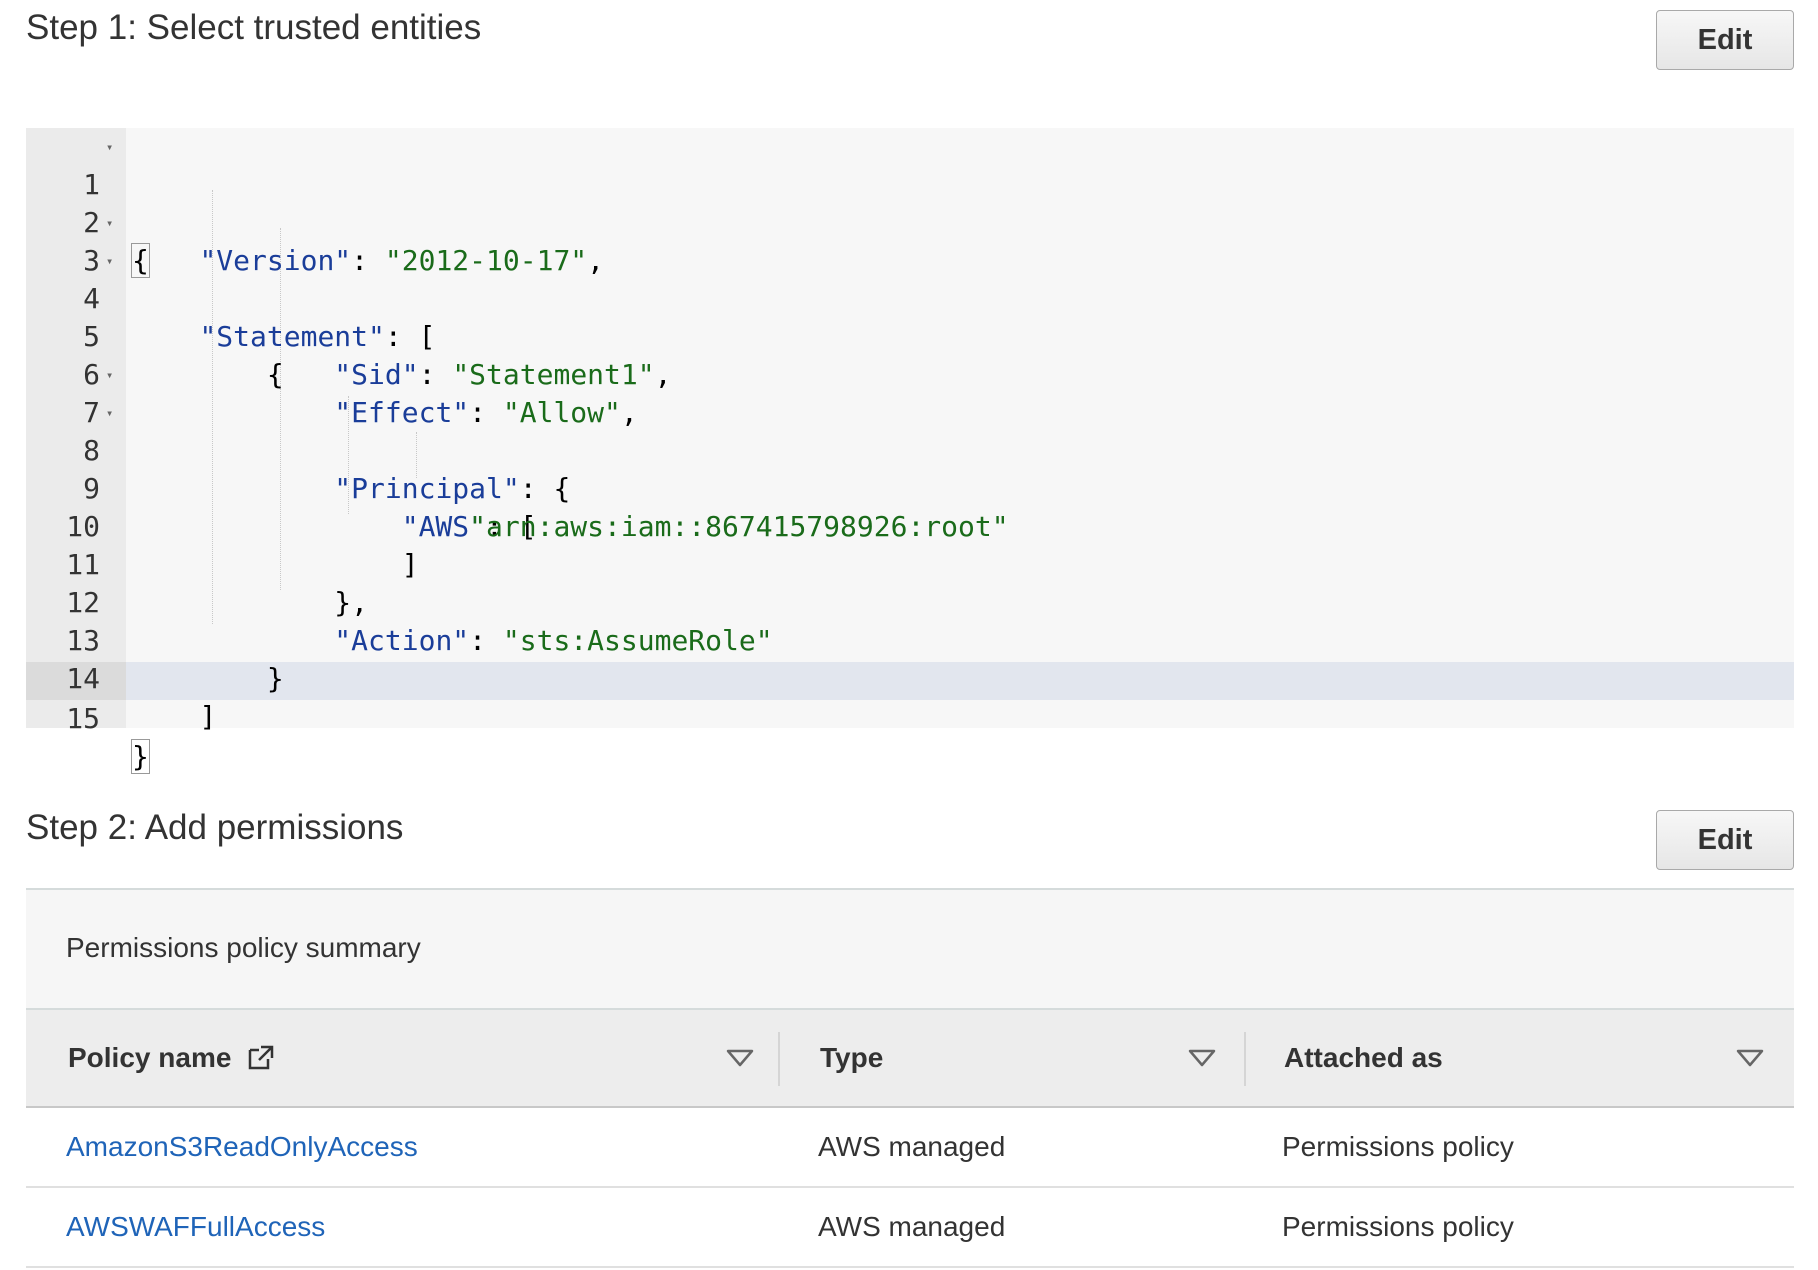  Describe the element at coordinates (195, 1227) in the screenshot. I see `policy-name-link: AWSWAFFullAccess` at that location.